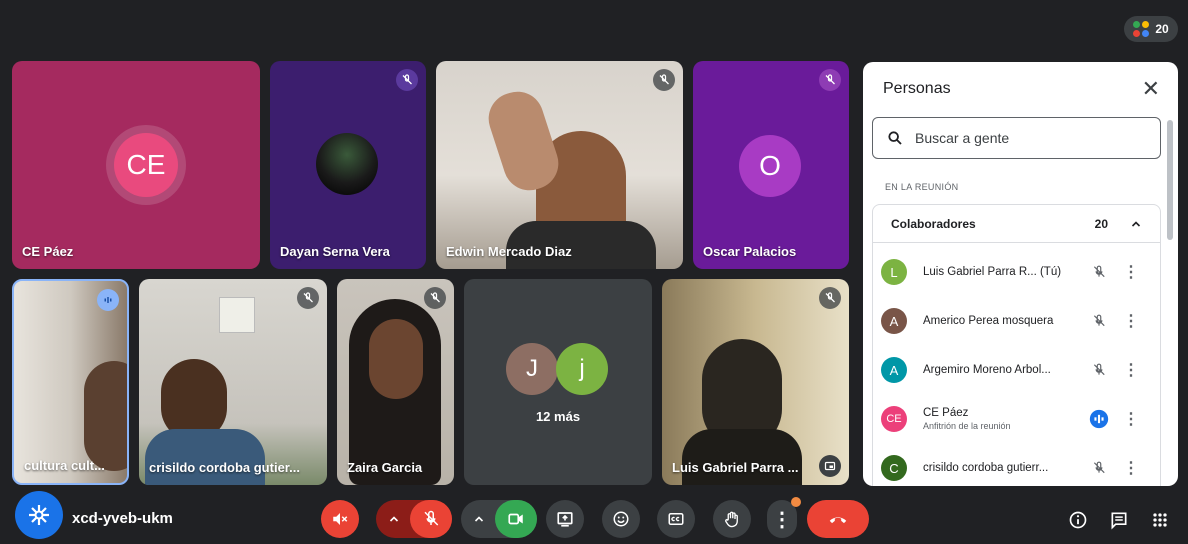 The image size is (1188, 544). I want to click on section-label: EN LA REUNIÓN, so click(922, 187).